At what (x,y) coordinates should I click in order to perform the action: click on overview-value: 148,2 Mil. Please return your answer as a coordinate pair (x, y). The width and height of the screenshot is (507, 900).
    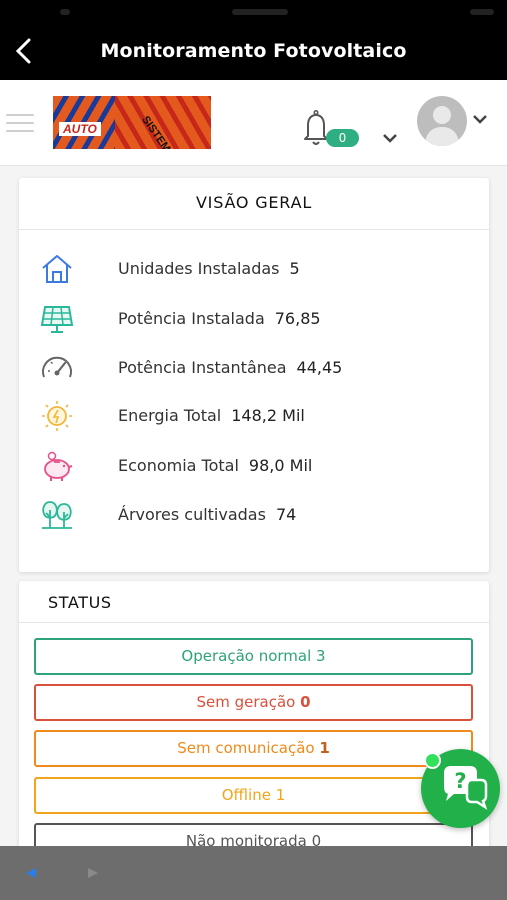
    Looking at the image, I should click on (268, 415).